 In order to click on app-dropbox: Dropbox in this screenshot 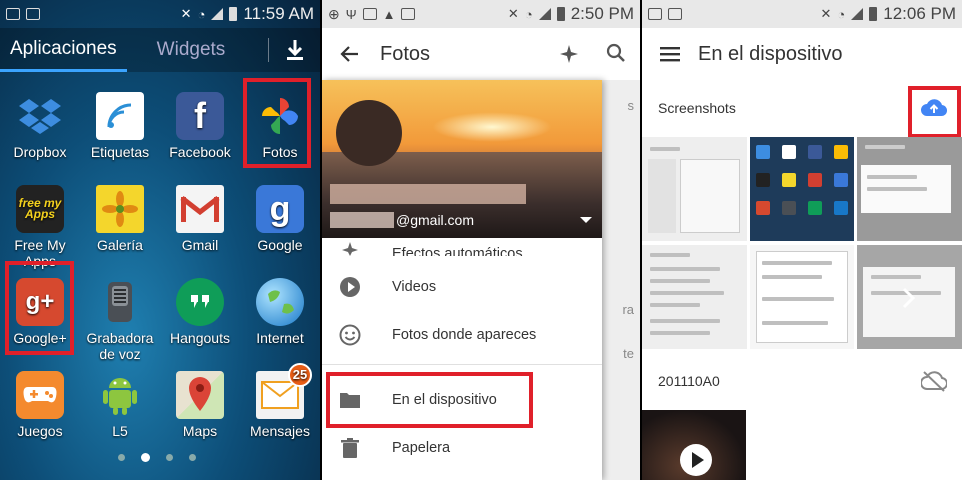, I will do `click(40, 135)`.